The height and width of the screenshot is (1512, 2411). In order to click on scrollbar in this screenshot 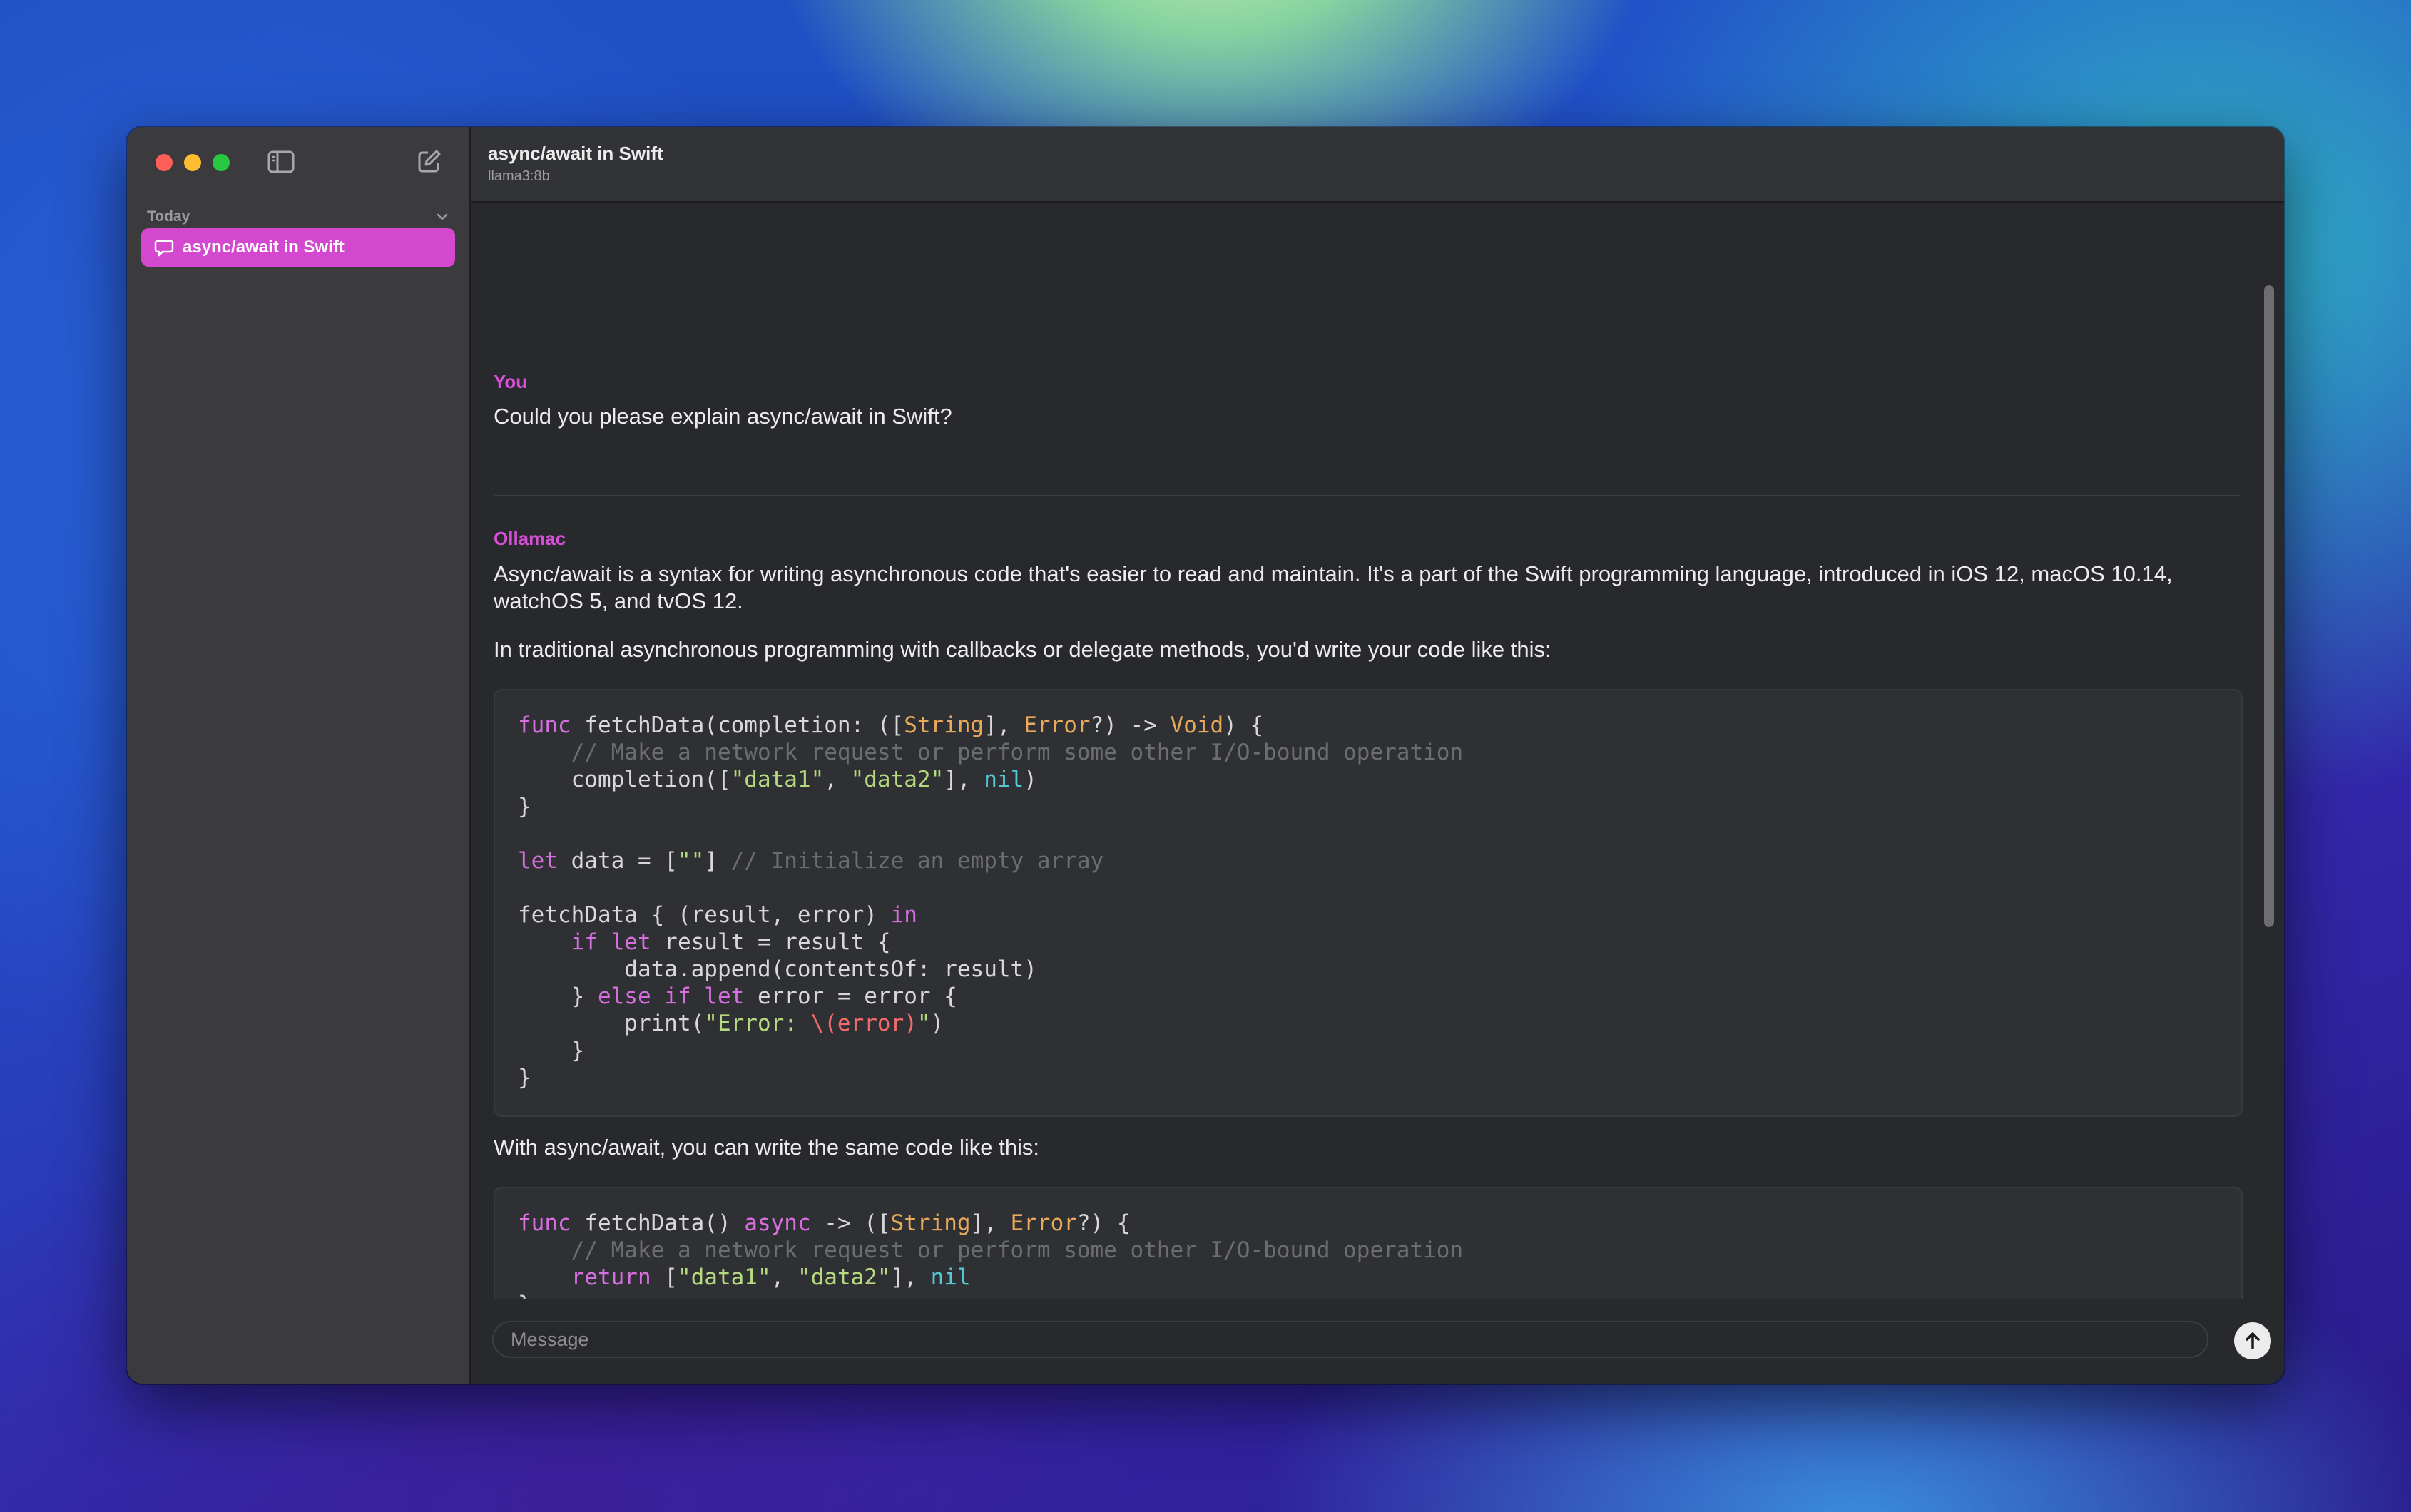, I will do `click(2269, 606)`.